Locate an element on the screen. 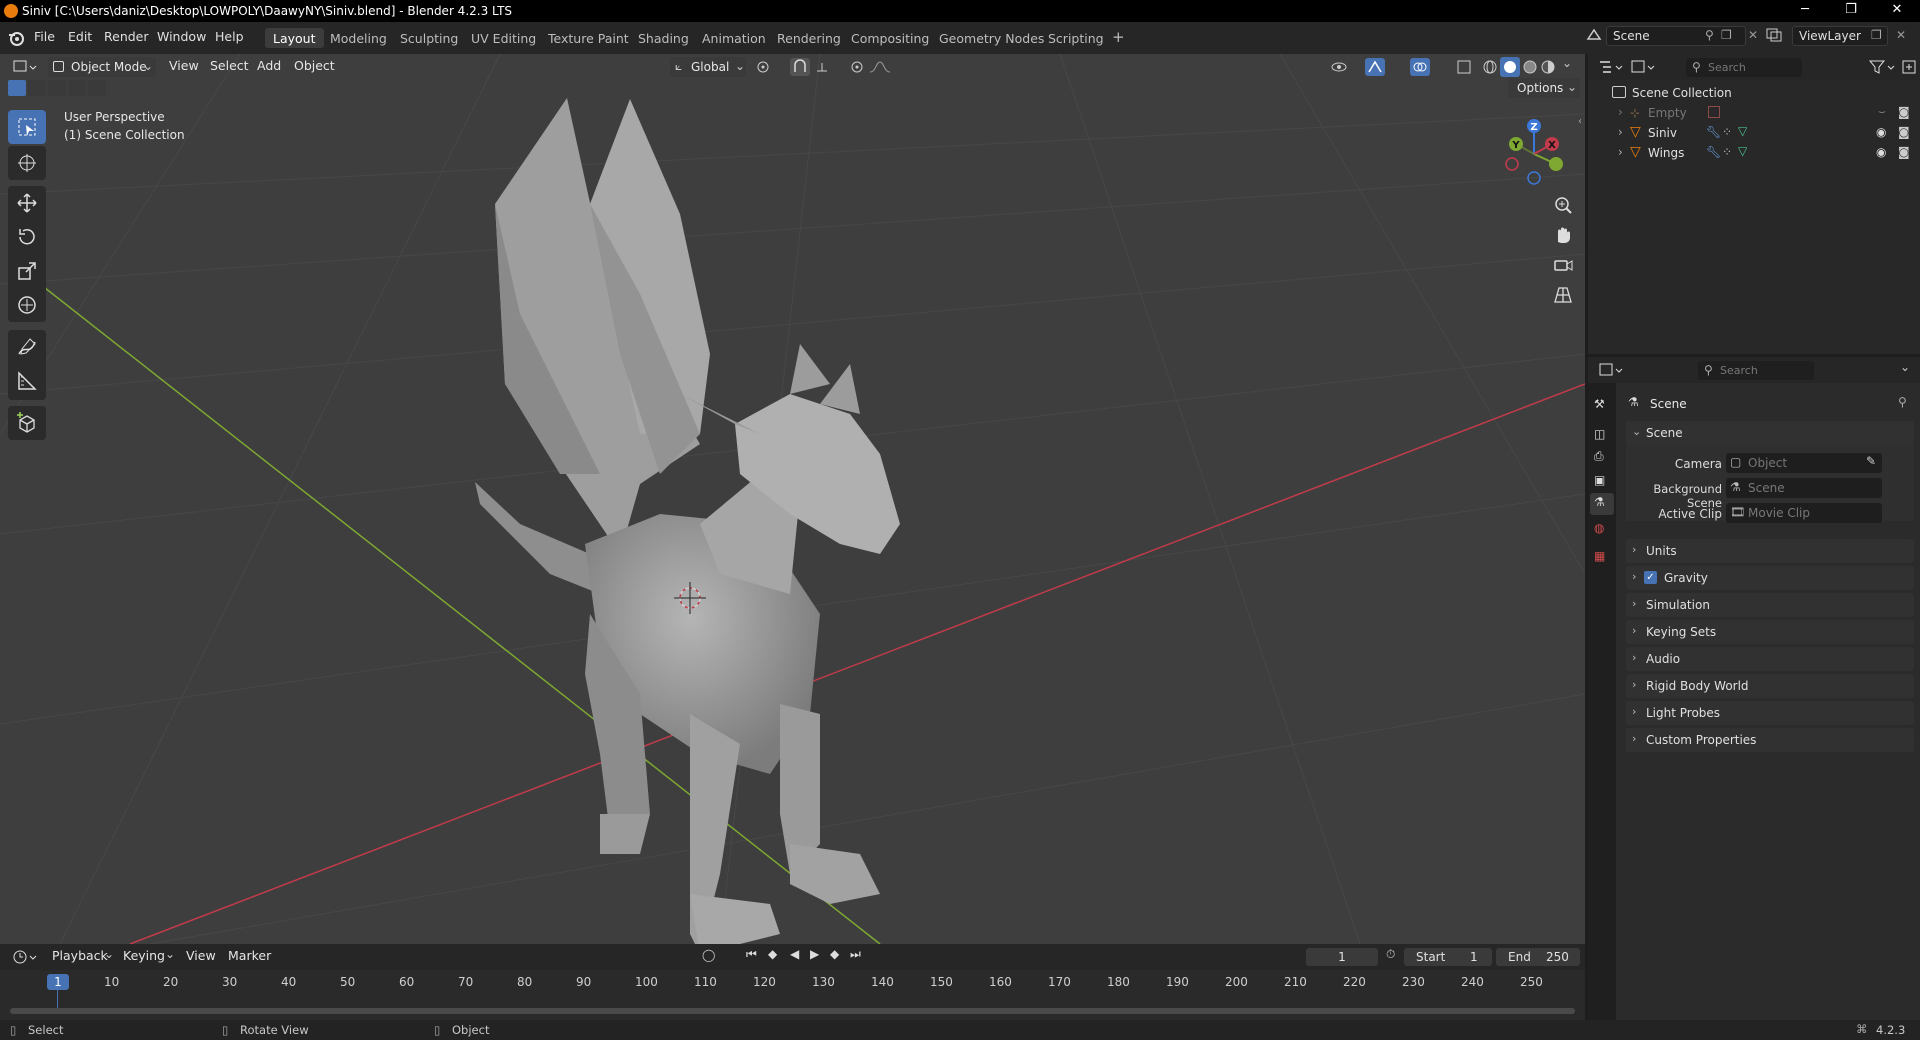 The width and height of the screenshot is (1920, 1040). render-tab-icon: ◫ is located at coordinates (1599, 434).